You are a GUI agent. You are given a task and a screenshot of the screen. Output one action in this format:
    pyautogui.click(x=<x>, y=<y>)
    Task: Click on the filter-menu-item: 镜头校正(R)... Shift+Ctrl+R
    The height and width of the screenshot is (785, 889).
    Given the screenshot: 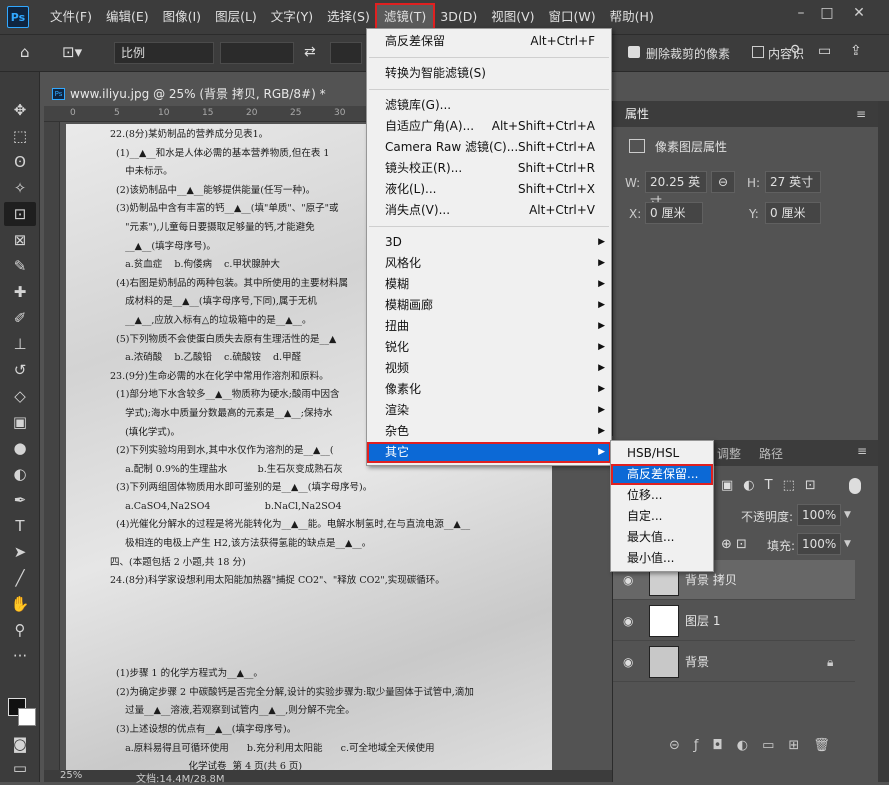 What is the action you would take?
    pyautogui.click(x=489, y=168)
    